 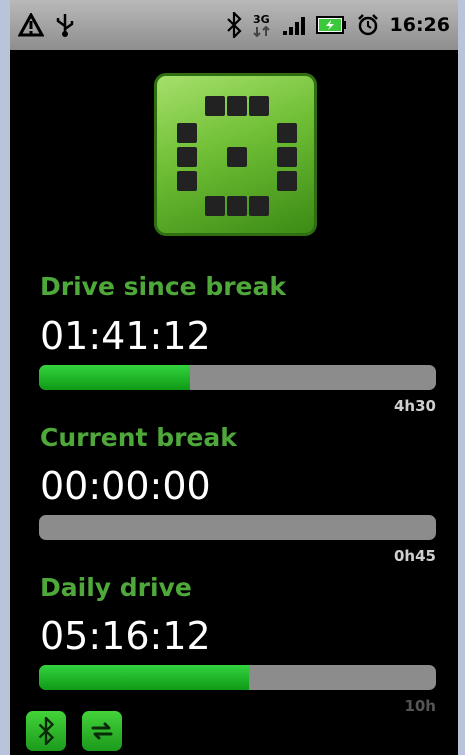 I want to click on daily-drive-progress, so click(x=237, y=677).